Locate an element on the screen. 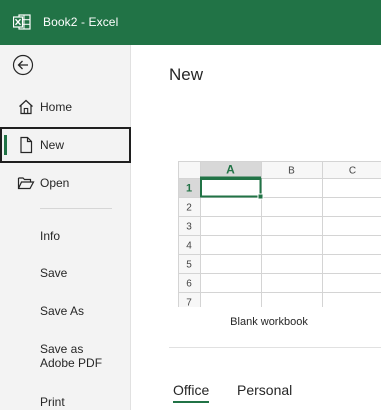 The height and width of the screenshot is (410, 381). sidebar-item-save-as: Save As is located at coordinates (62, 311).